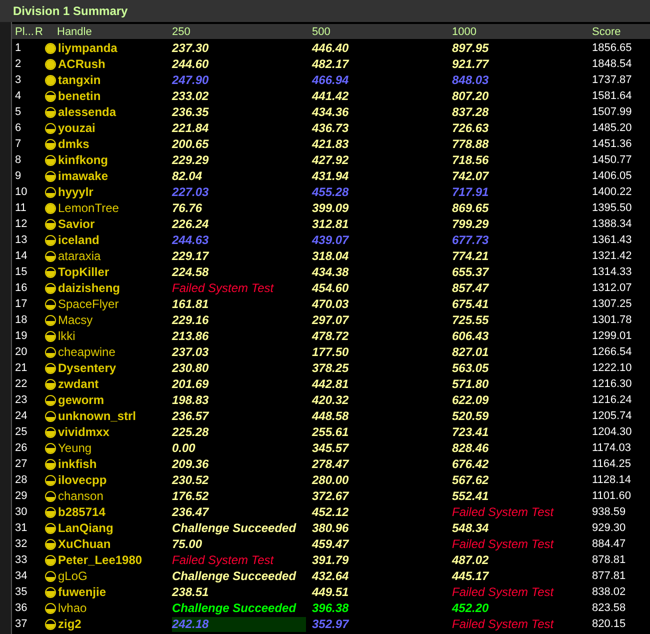  I want to click on table-cell: 452.20, so click(470, 608).